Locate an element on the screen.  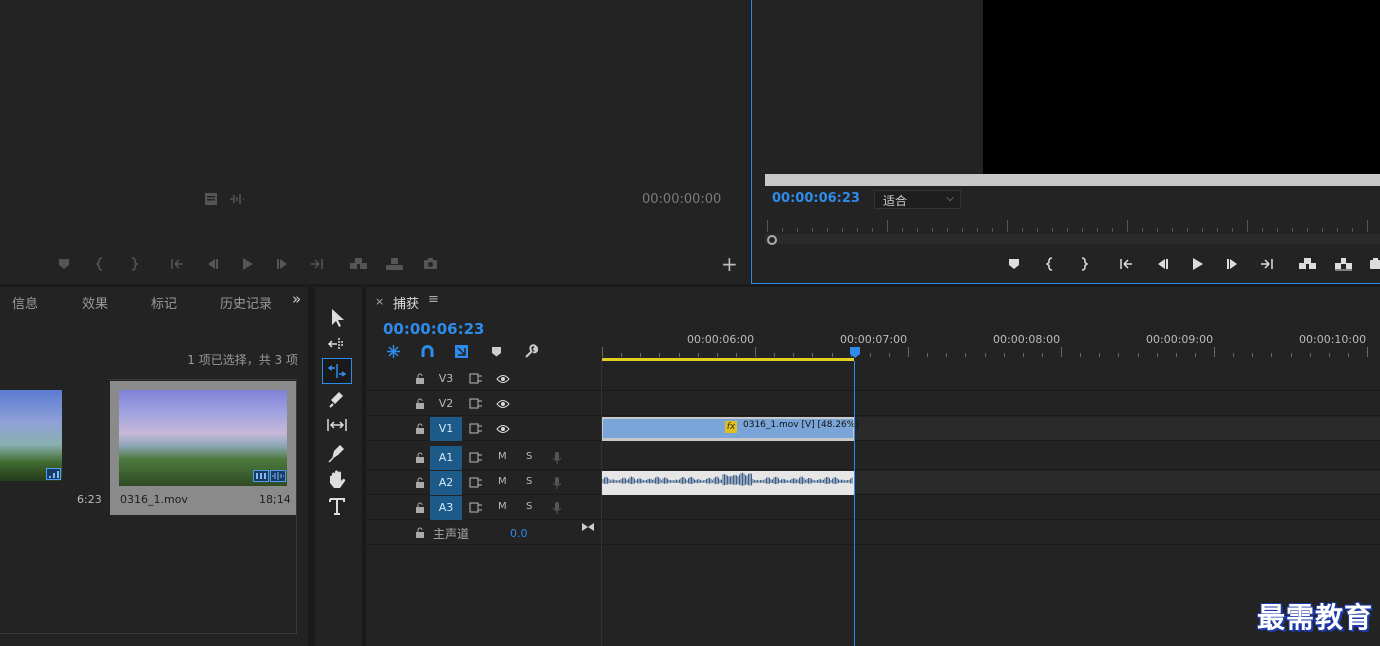
track-name: V3 is located at coordinates (446, 379).